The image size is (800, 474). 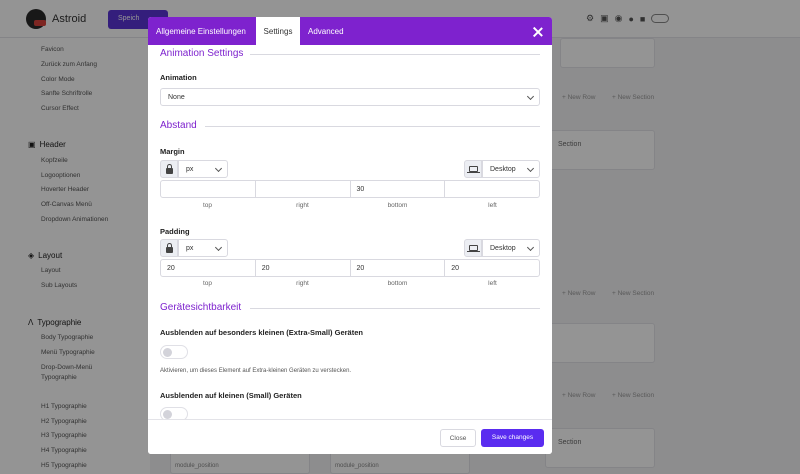 What do you see at coordinates (175, 231) in the screenshot?
I see `padding-label: Padding` at bounding box center [175, 231].